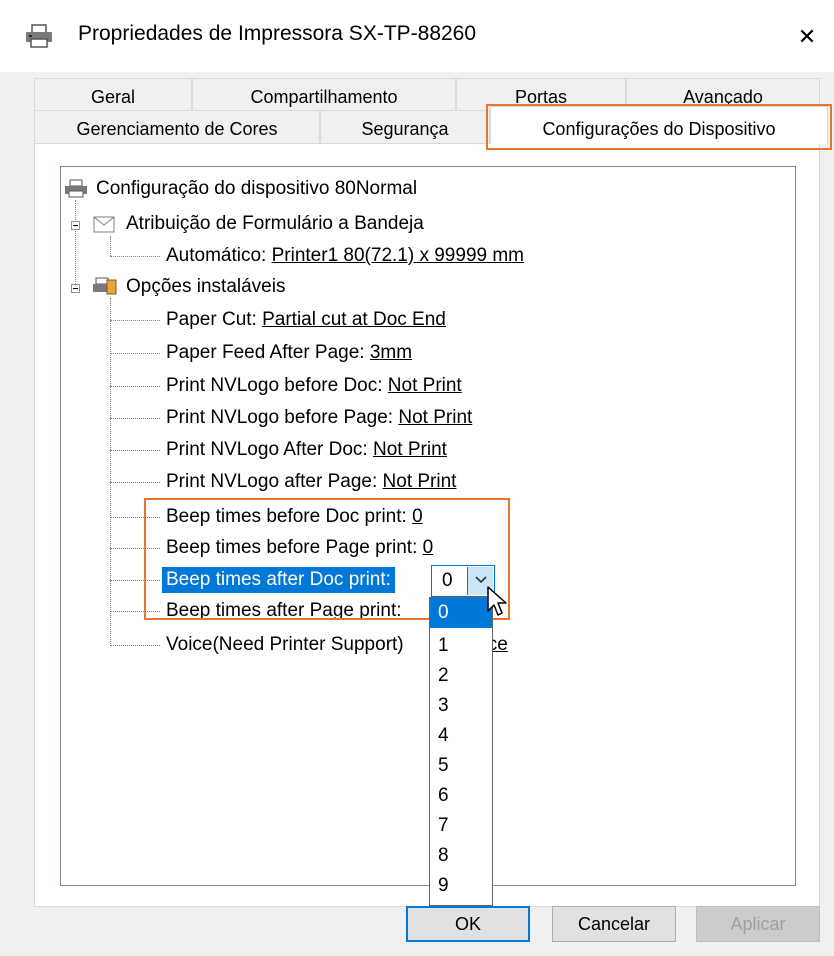  I want to click on combobox-dropdown-list: 0 1 2 3 4 5 6 7 8 9, so click(461, 751).